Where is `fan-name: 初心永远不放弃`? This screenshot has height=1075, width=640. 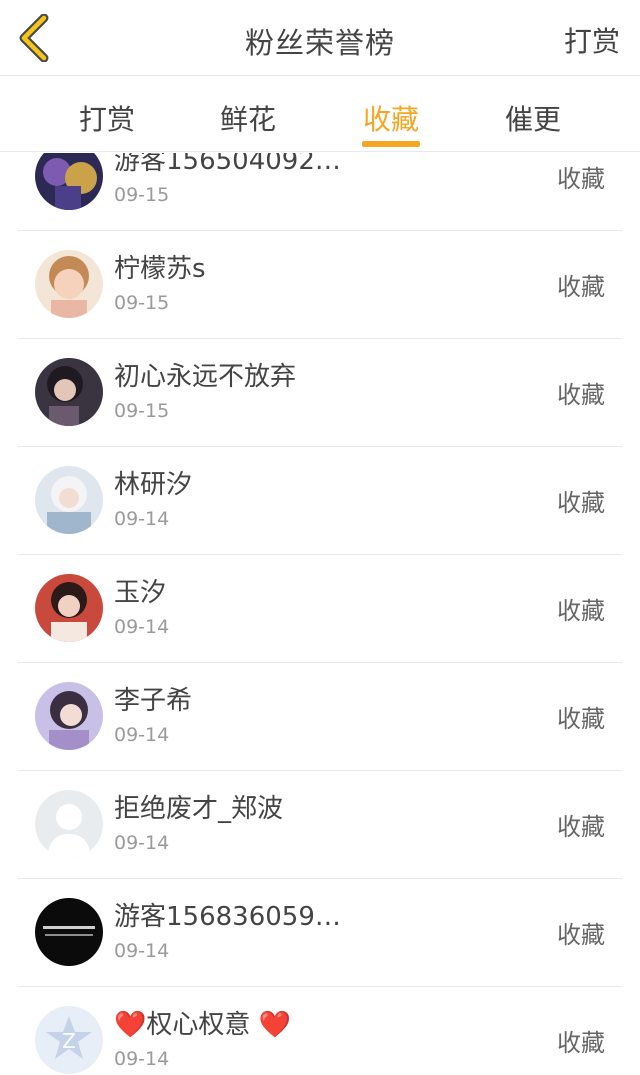
fan-name: 初心永远不放弃 is located at coordinates (205, 377).